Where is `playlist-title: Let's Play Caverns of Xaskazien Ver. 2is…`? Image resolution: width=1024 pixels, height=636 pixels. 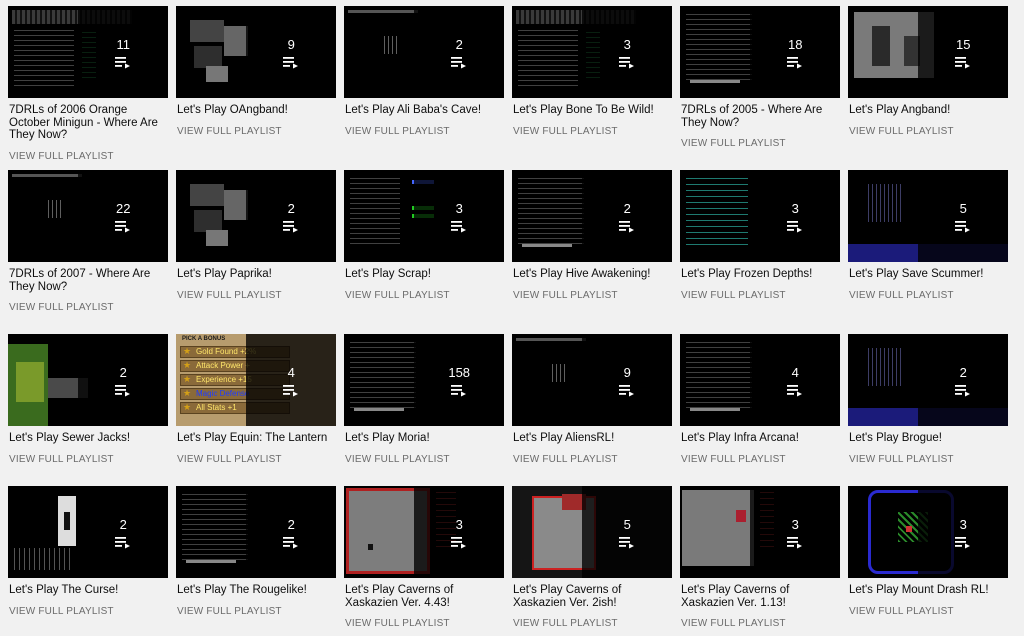
playlist-title: Let's Play Caverns of Xaskazien Ver. 2is… is located at coordinates (592, 596).